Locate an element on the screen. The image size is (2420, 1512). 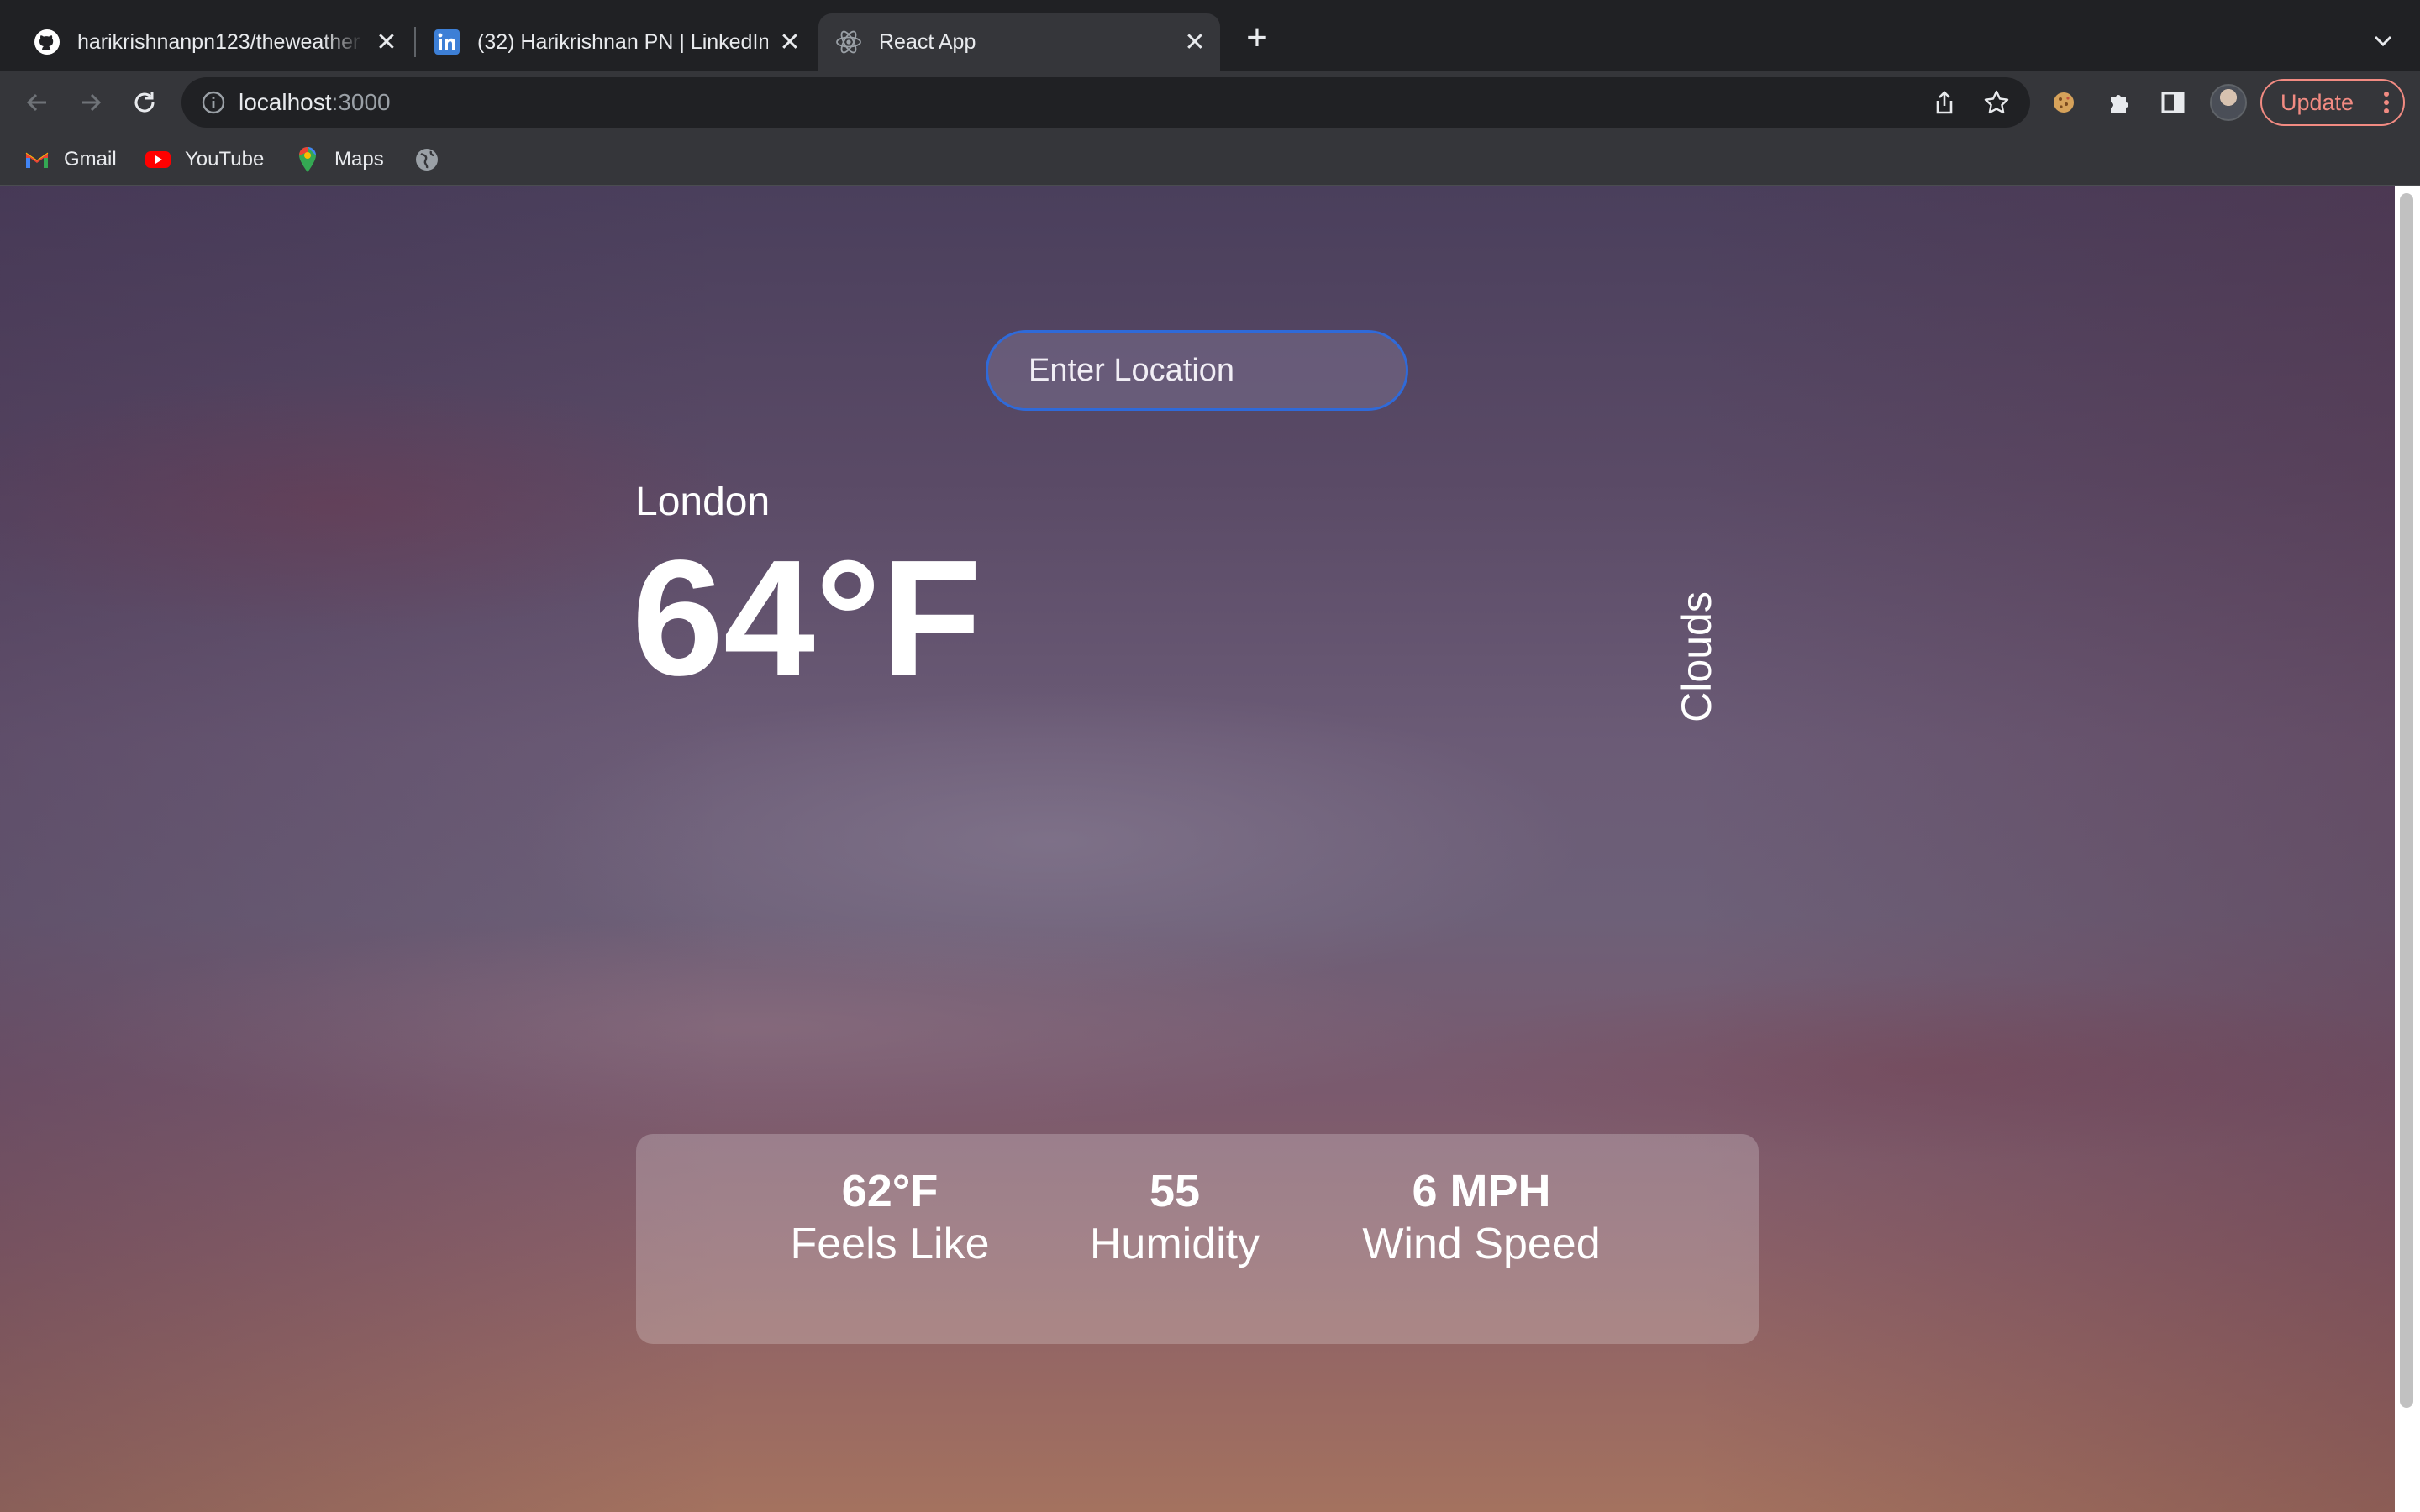
bookmark-maps: Maps is located at coordinates (339, 159).